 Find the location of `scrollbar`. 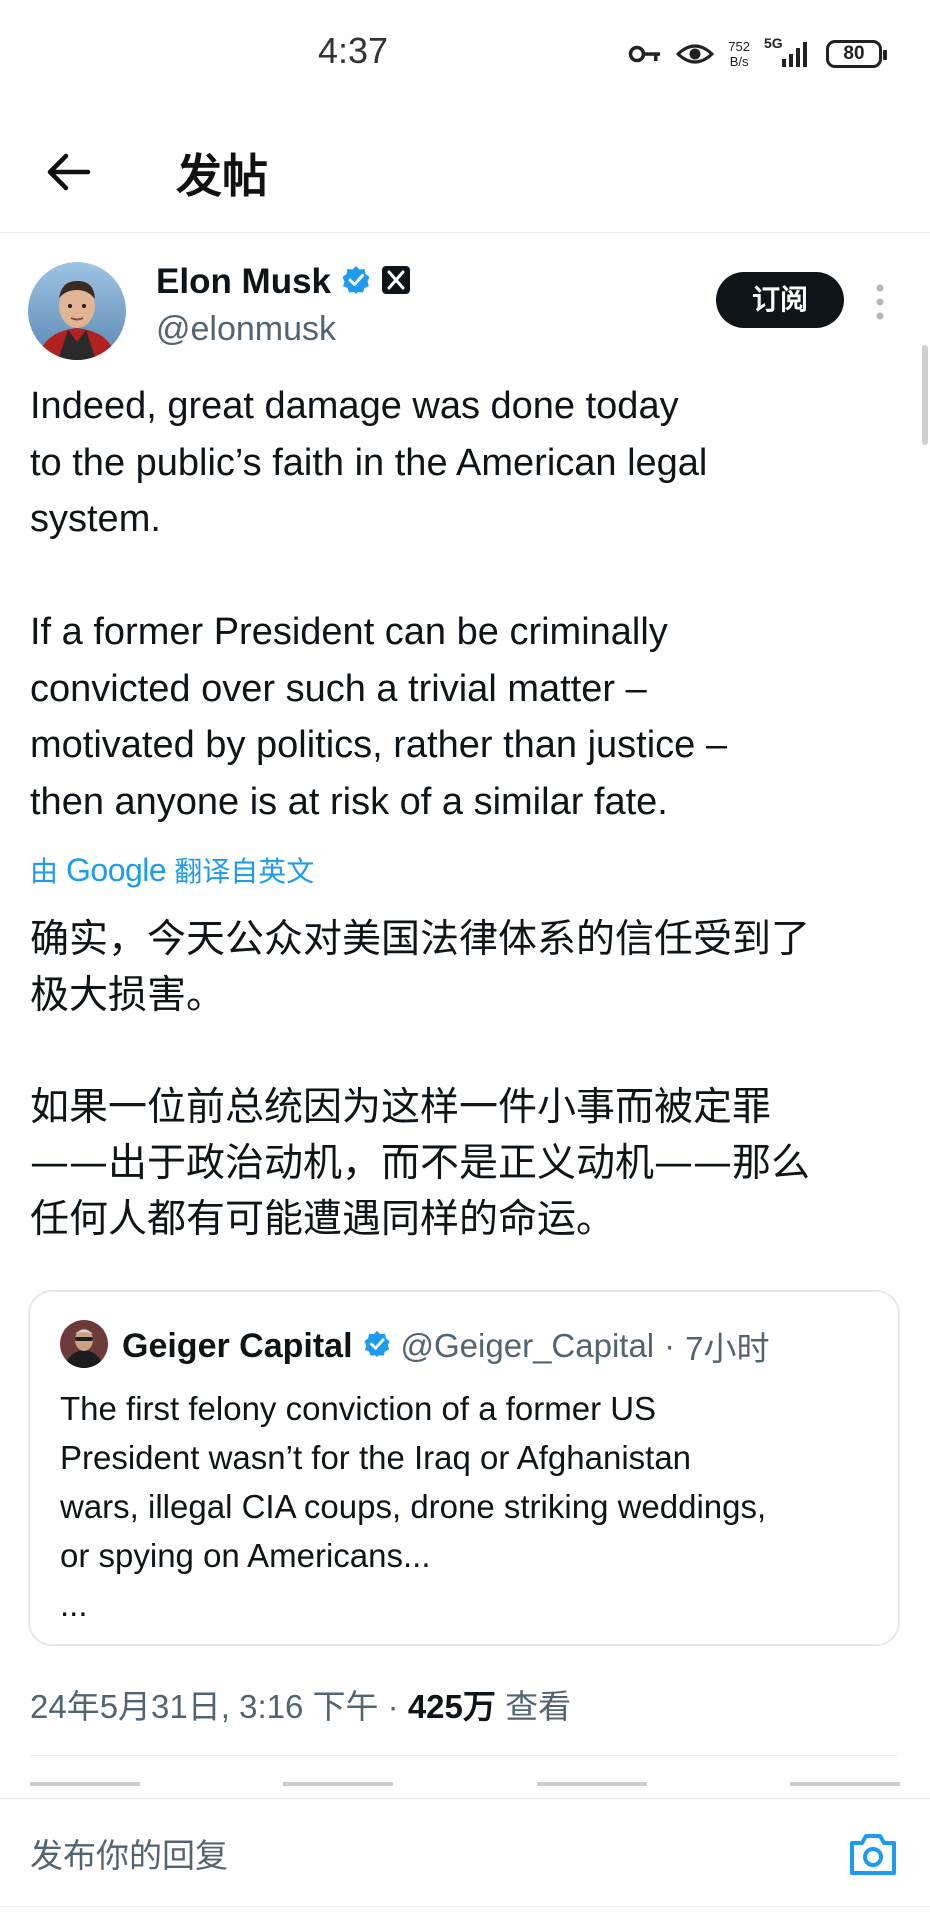

scrollbar is located at coordinates (925, 395).